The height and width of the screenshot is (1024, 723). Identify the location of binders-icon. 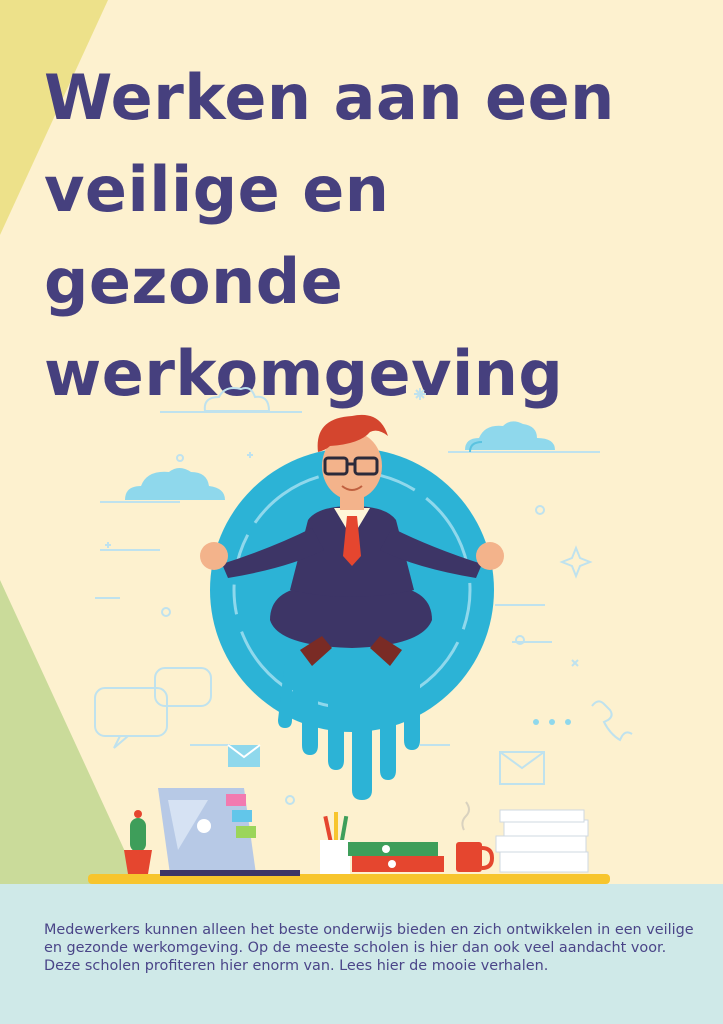
(396, 857).